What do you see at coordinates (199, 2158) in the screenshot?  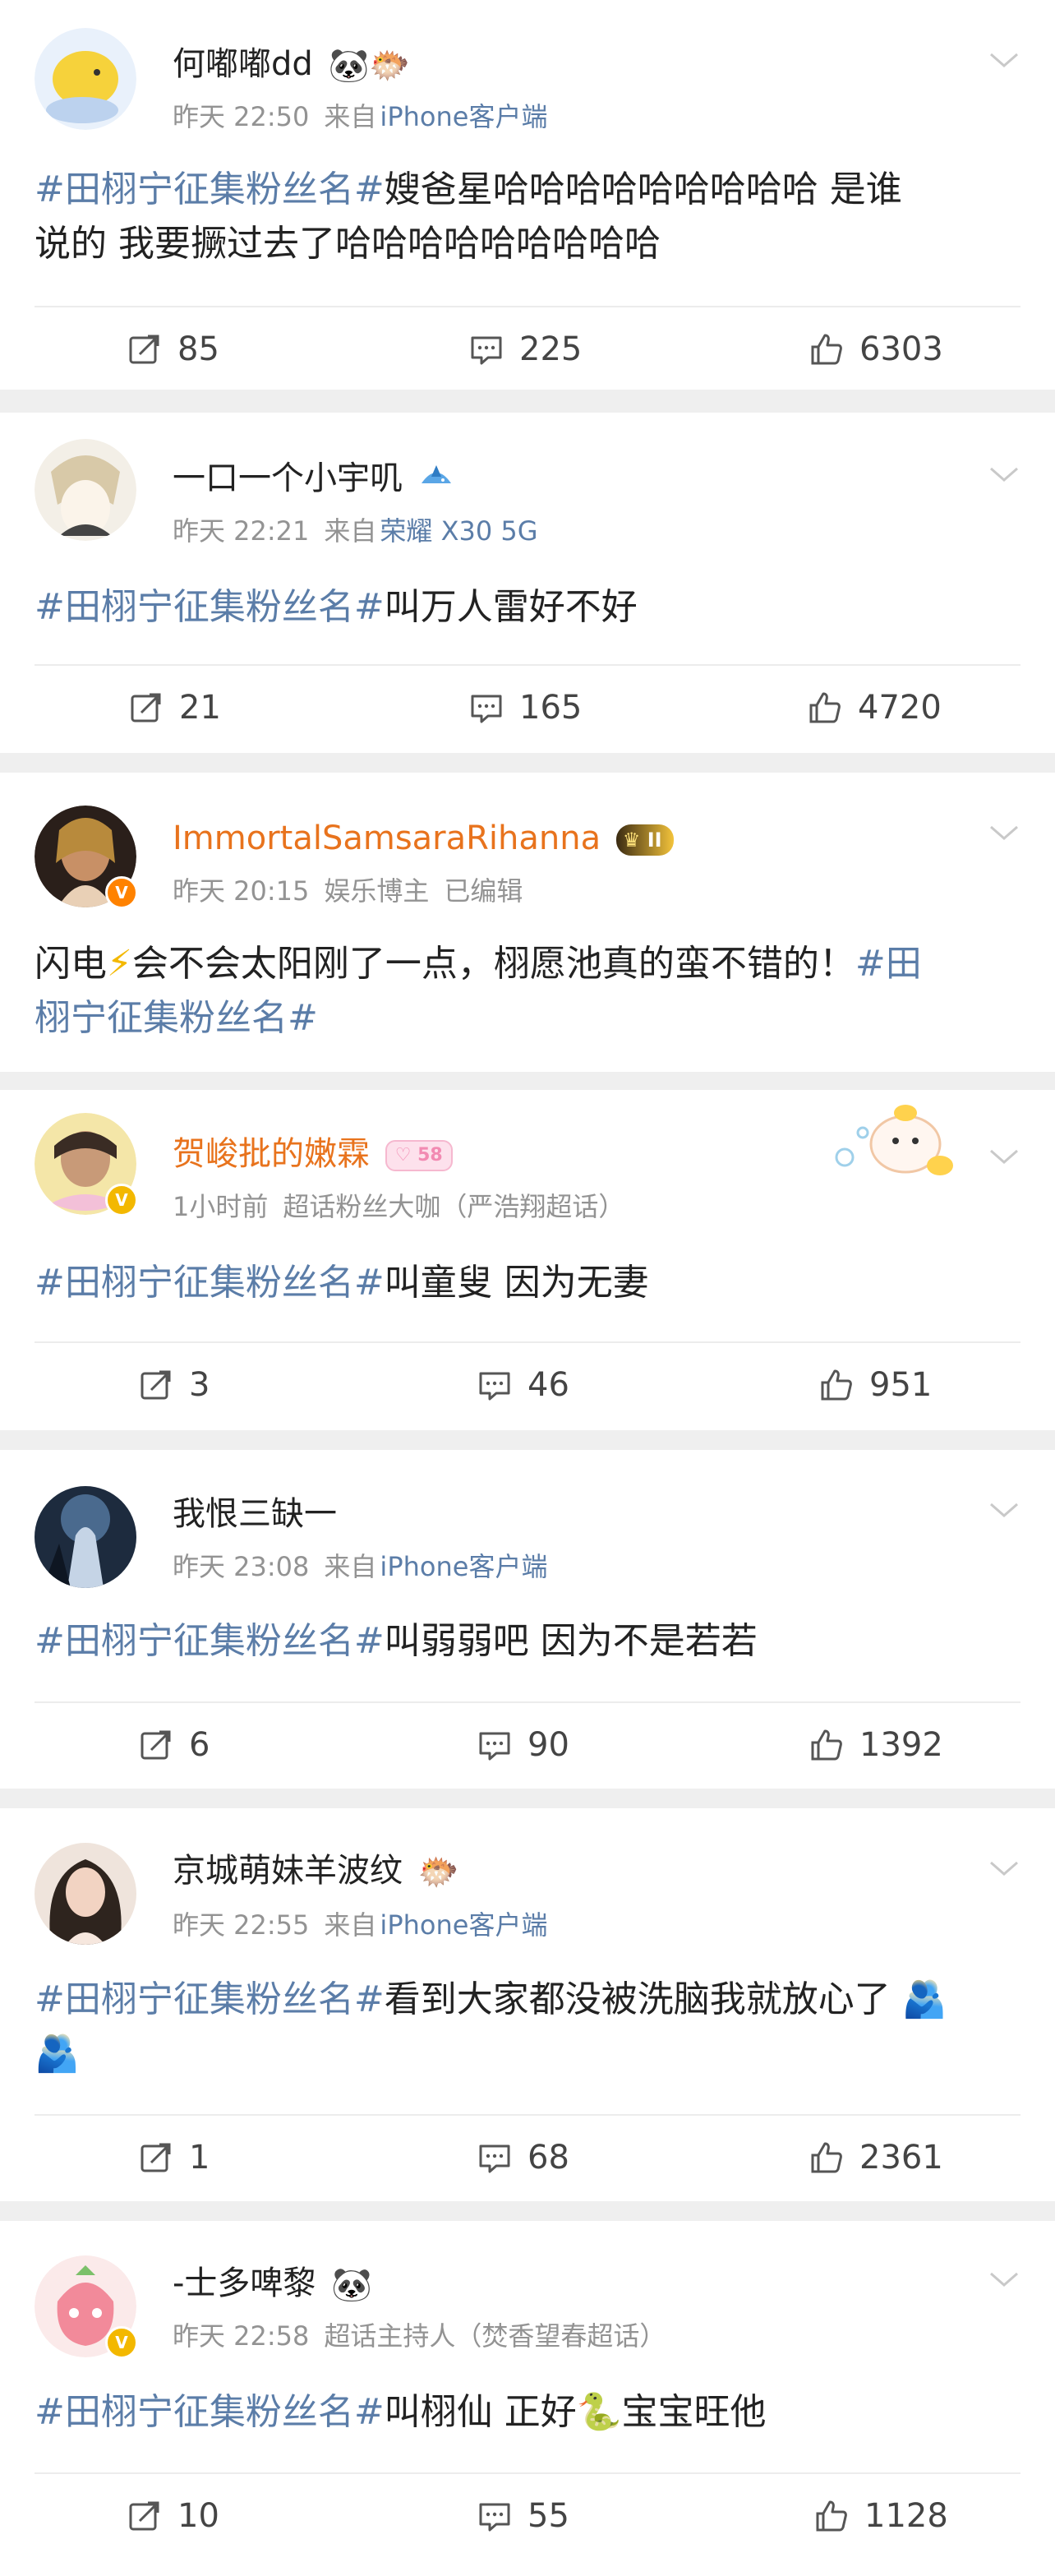 I see `repost-count: 1` at bounding box center [199, 2158].